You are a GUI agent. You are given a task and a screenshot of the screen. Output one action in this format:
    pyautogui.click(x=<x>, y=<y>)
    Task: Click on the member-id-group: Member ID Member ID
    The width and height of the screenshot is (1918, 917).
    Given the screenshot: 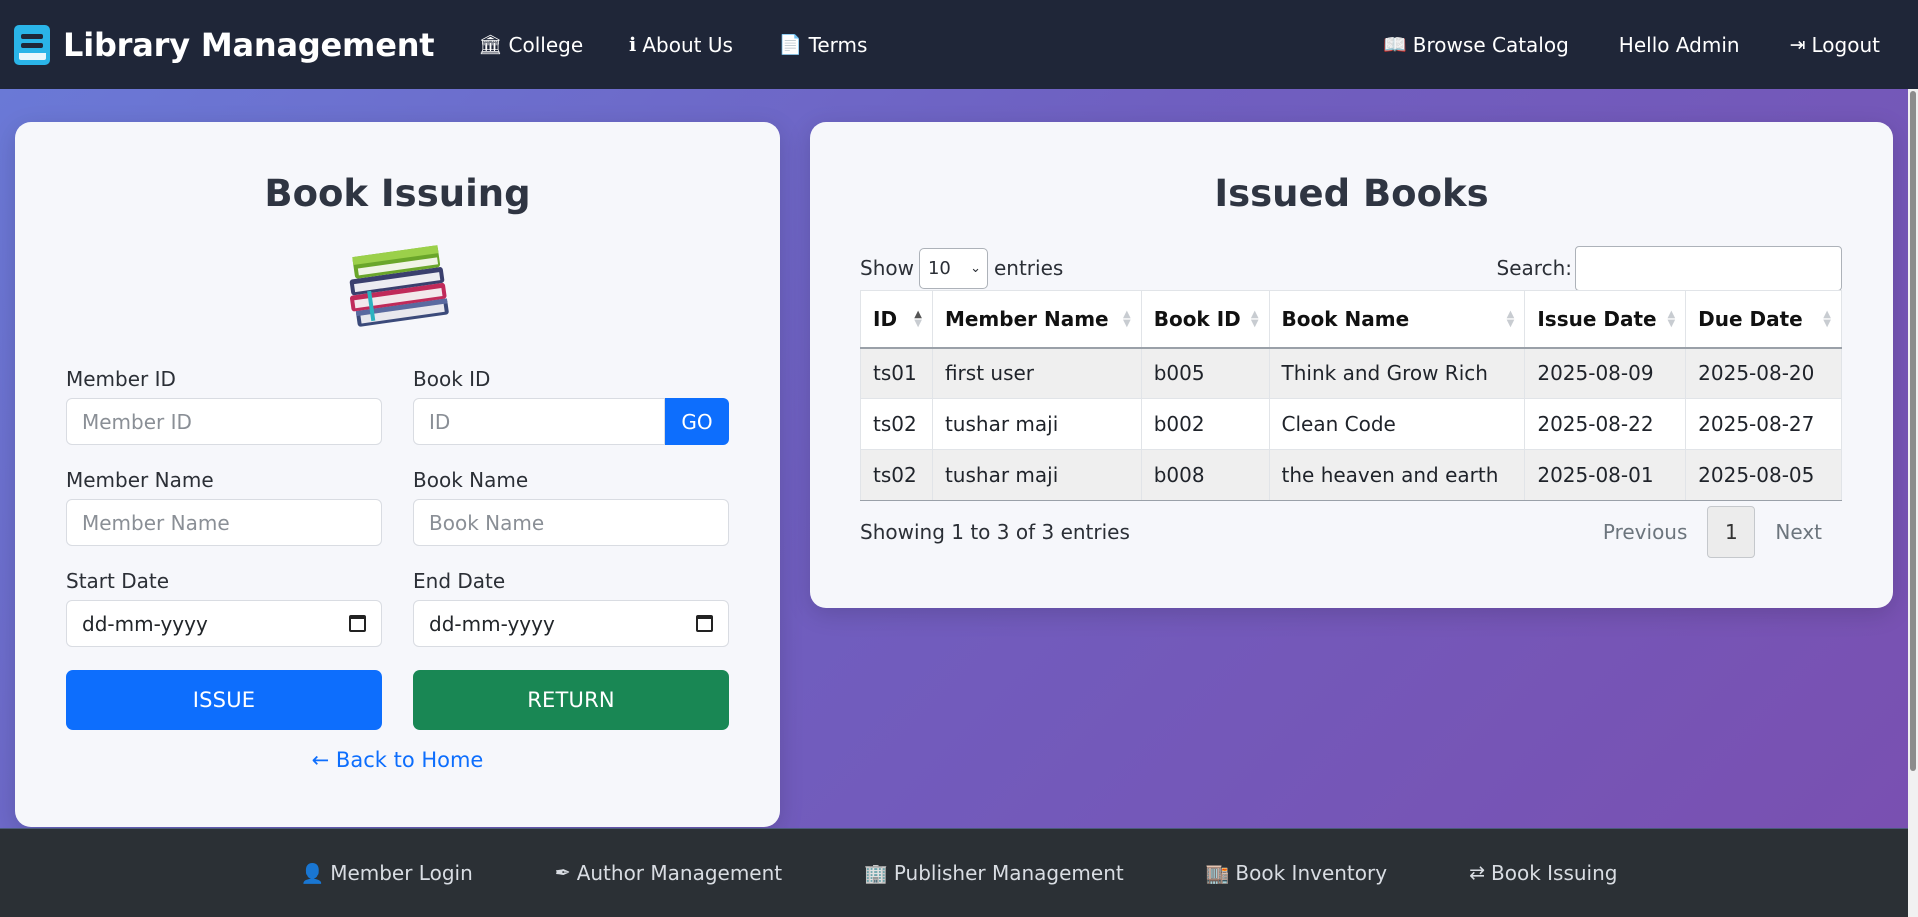 What is the action you would take?
    pyautogui.click(x=224, y=406)
    